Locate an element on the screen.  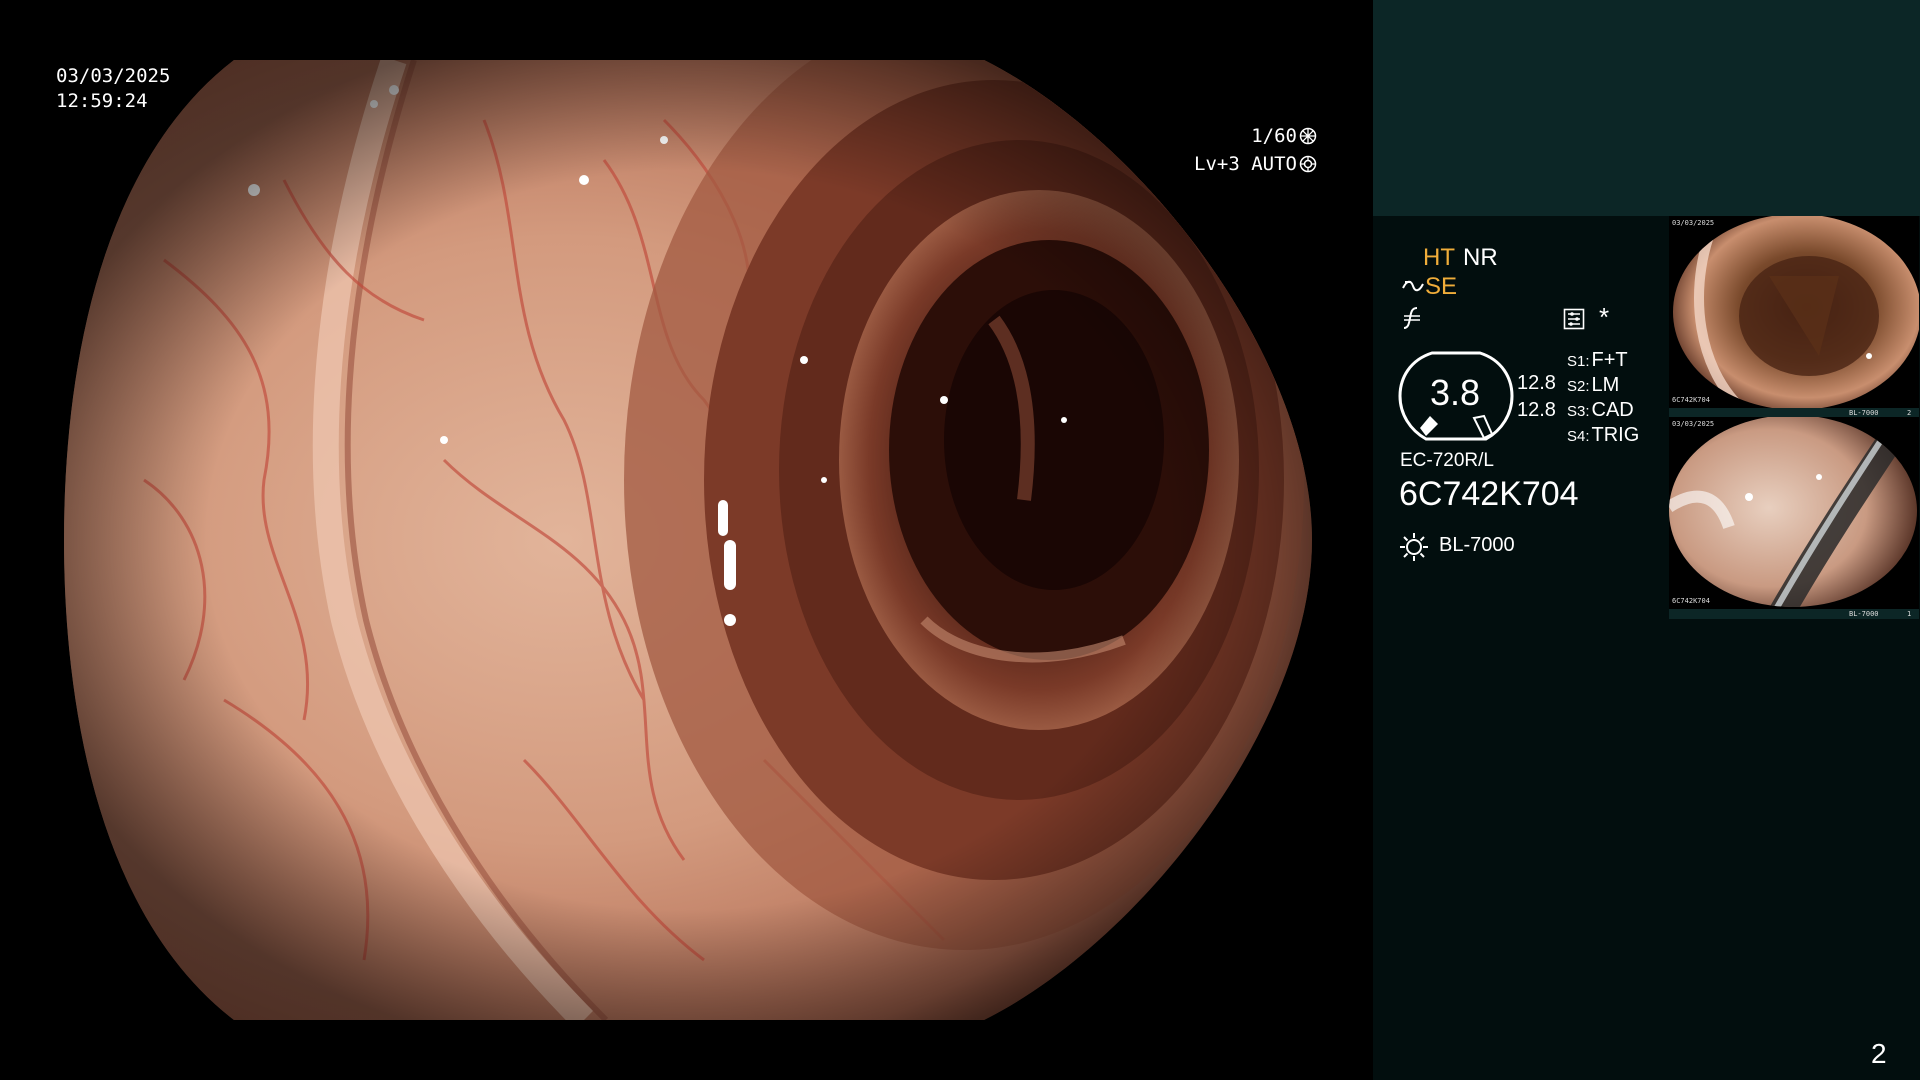
mode-nr-label: NR is located at coordinates (1480, 257).